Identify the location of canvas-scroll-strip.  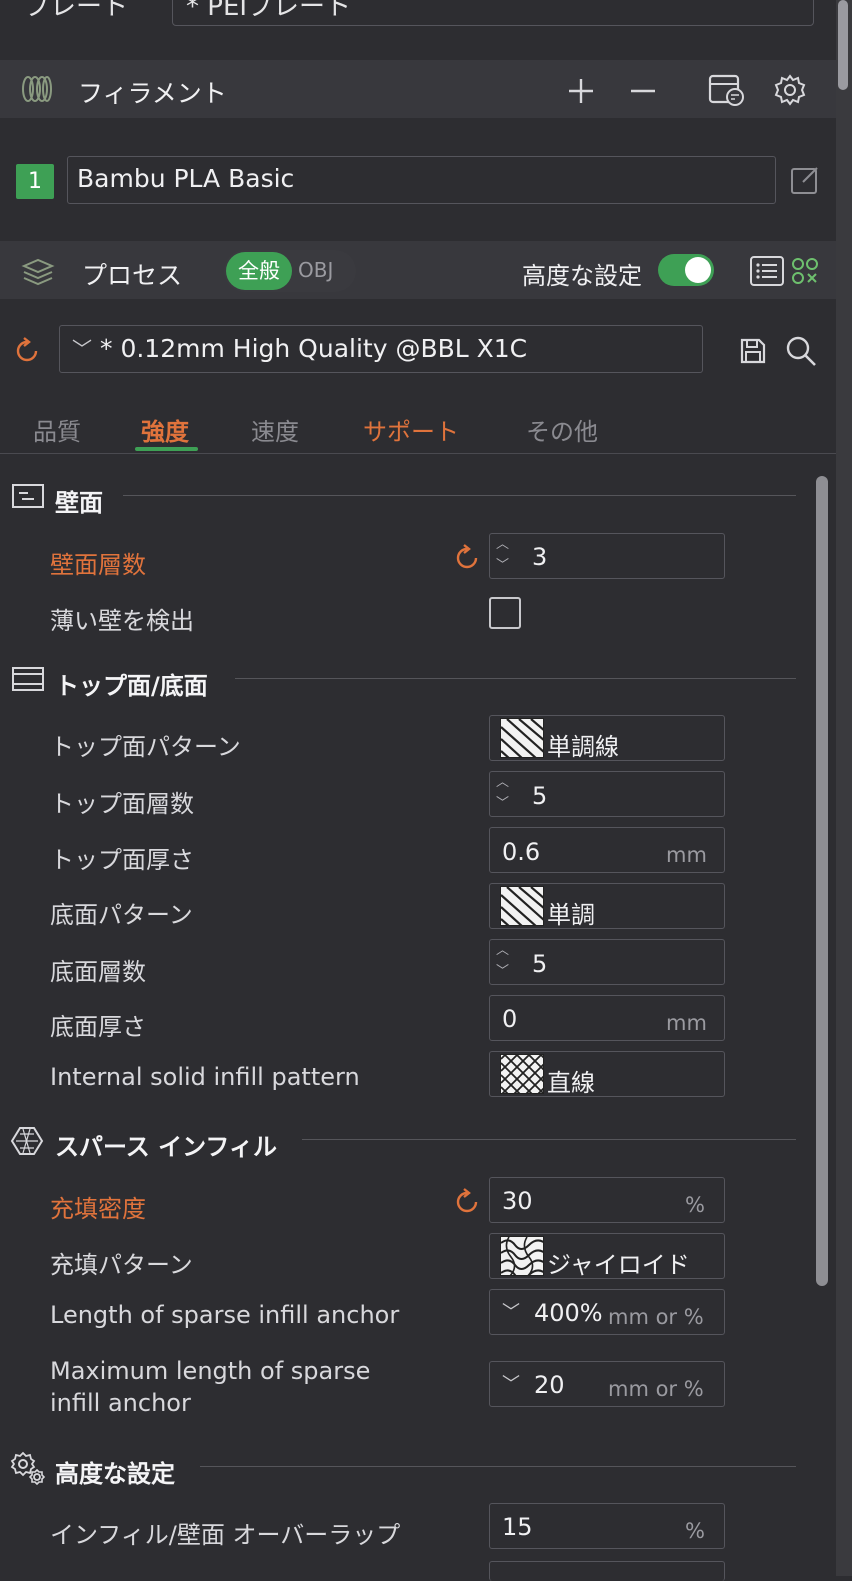
(844, 788).